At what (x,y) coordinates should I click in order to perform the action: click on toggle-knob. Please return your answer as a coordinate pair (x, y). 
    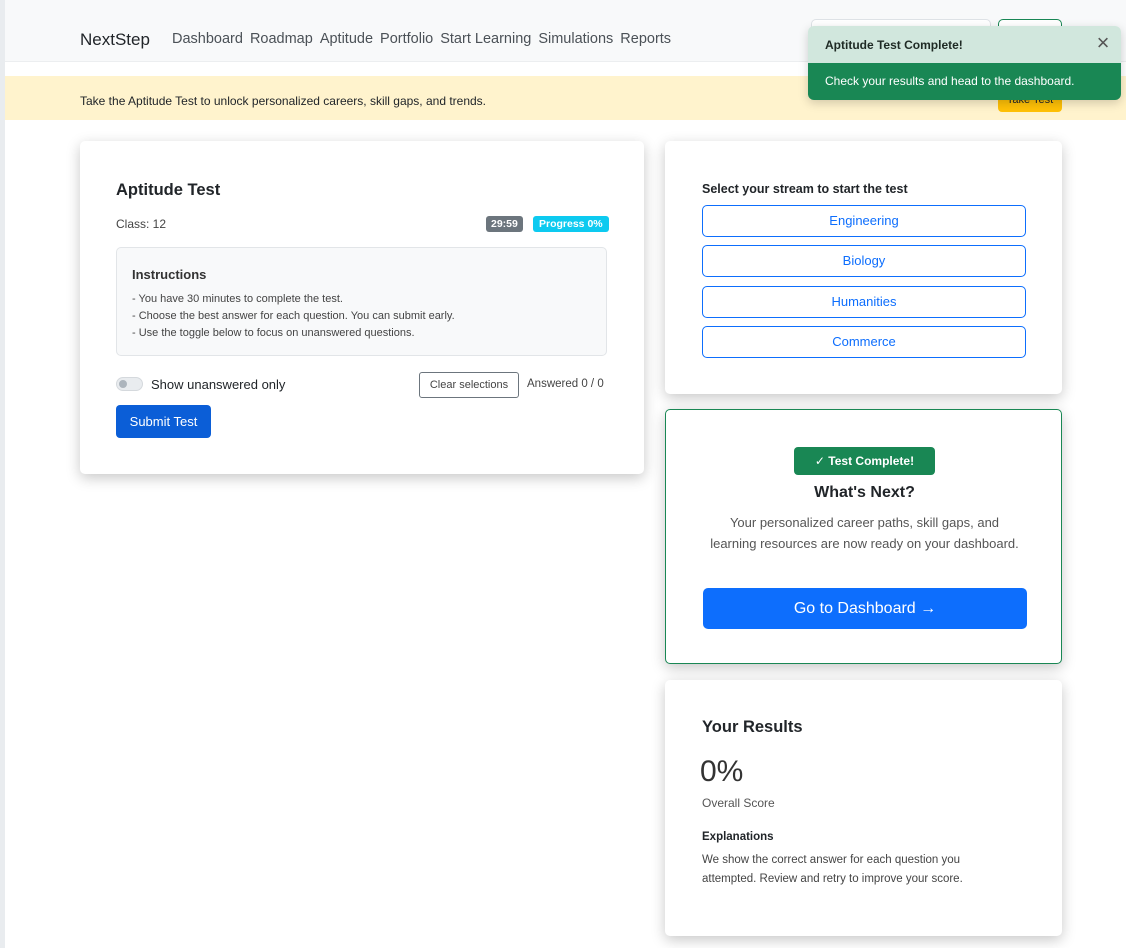
    Looking at the image, I should click on (123, 384).